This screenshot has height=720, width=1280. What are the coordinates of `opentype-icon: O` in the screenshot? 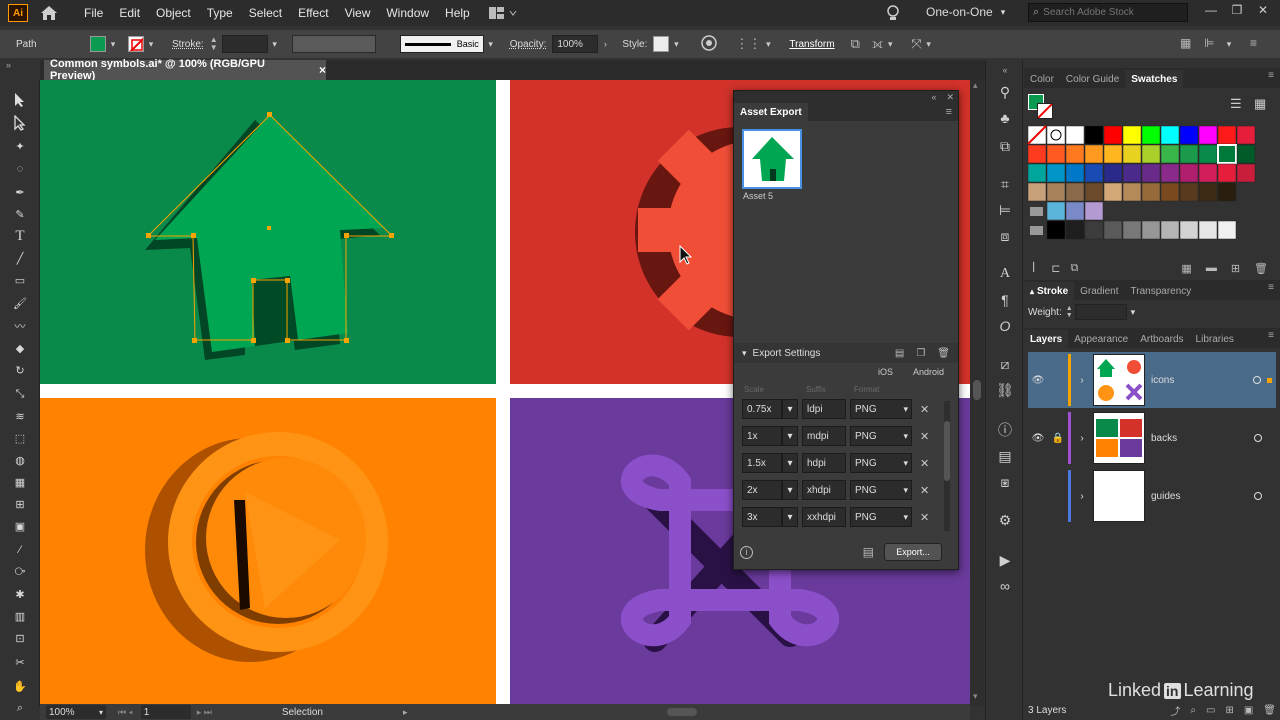 It's located at (1005, 326).